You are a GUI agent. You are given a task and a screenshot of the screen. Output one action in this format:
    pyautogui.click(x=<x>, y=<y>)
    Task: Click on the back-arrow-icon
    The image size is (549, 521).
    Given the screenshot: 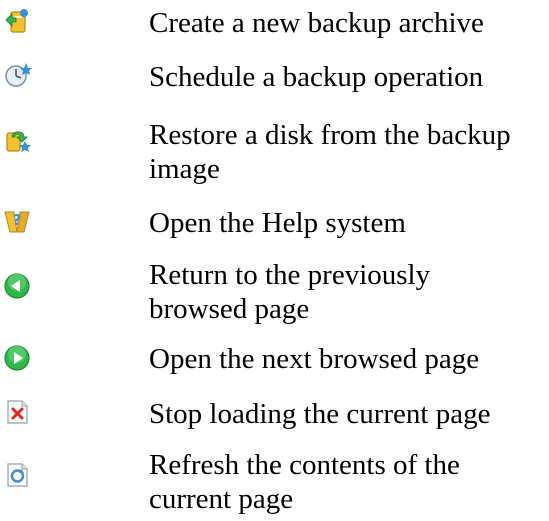 What is the action you would take?
    pyautogui.click(x=17, y=286)
    